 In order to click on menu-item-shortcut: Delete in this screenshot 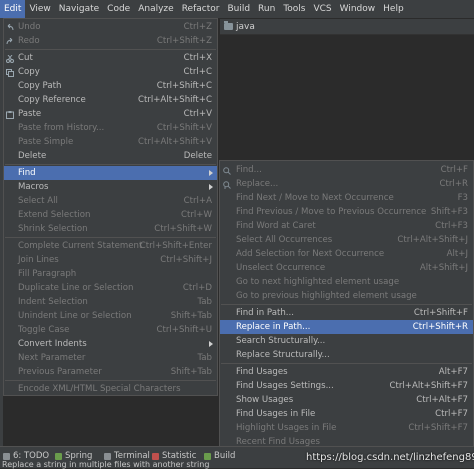, I will do `click(197, 156)`.